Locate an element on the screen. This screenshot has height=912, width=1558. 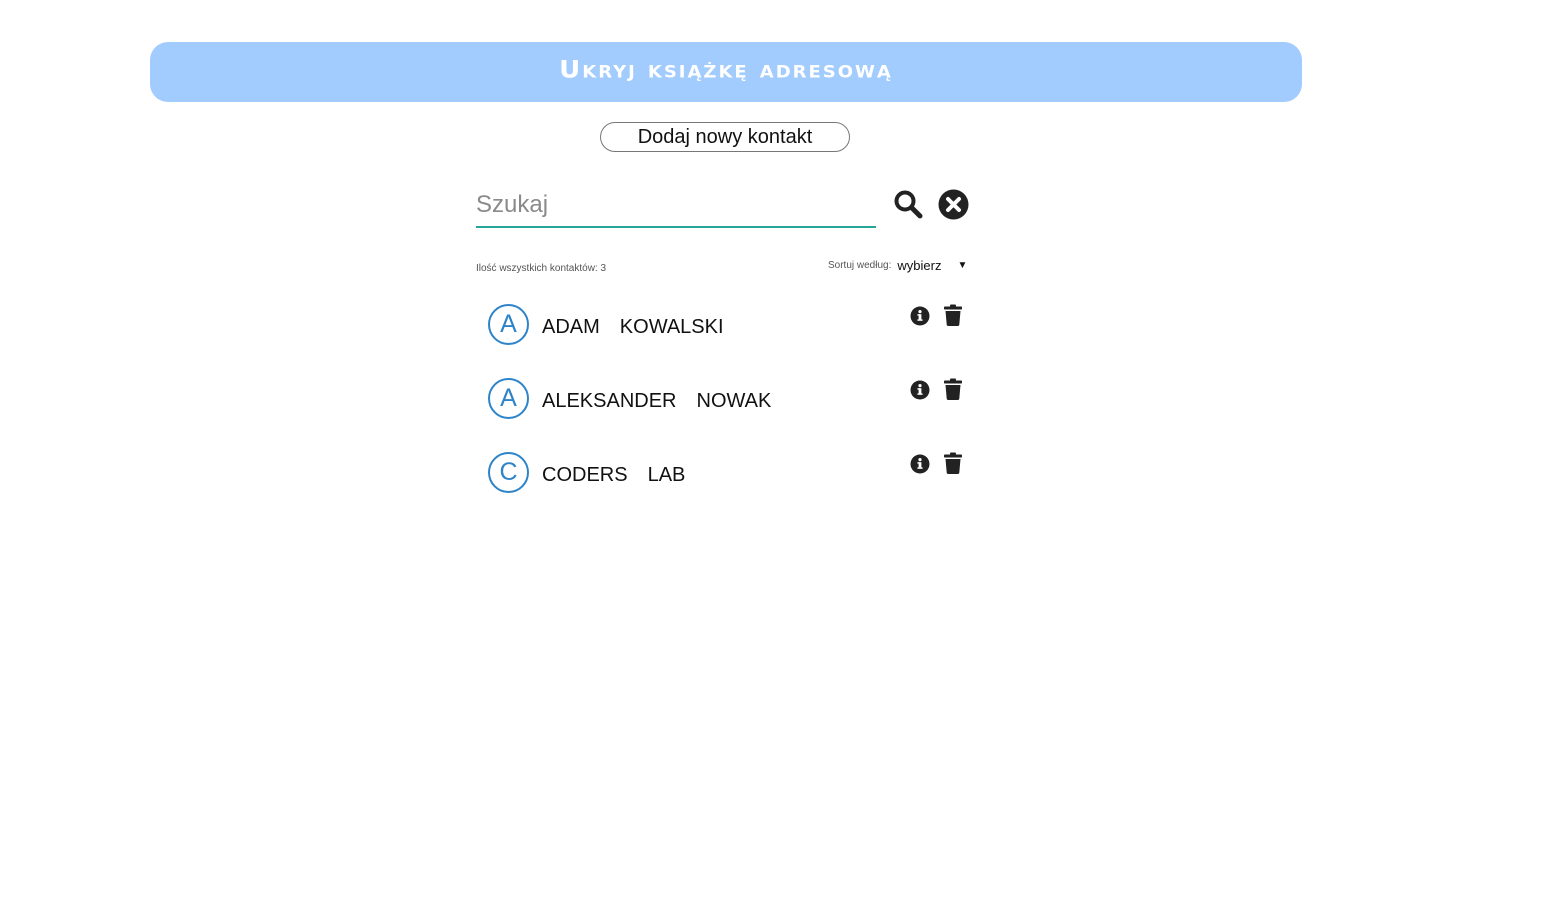
sort-select: wybierz ▼ is located at coordinates (932, 265).